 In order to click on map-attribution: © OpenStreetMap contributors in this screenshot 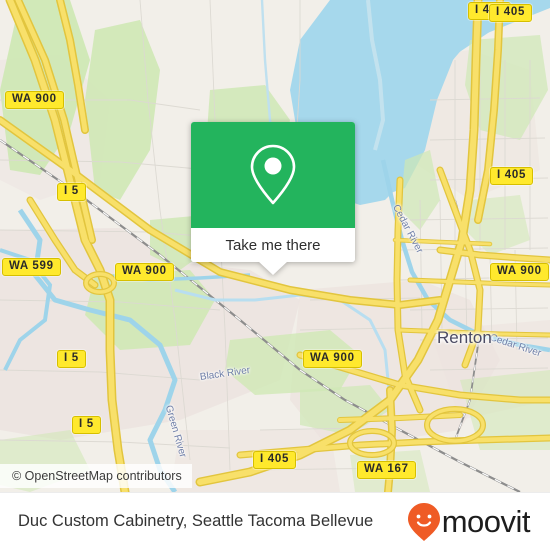, I will do `click(96, 476)`.